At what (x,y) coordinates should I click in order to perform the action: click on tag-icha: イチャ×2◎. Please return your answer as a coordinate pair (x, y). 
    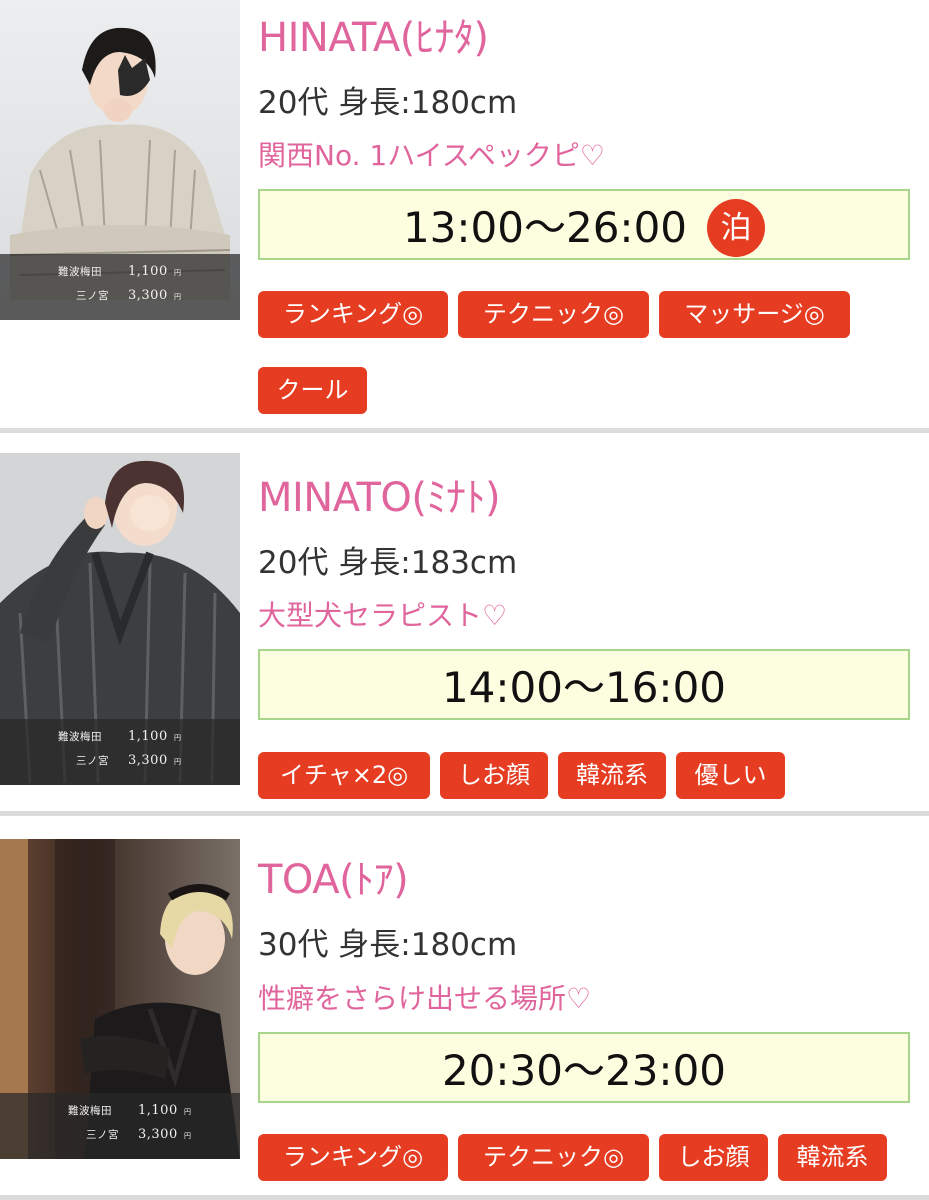
    Looking at the image, I should click on (344, 775).